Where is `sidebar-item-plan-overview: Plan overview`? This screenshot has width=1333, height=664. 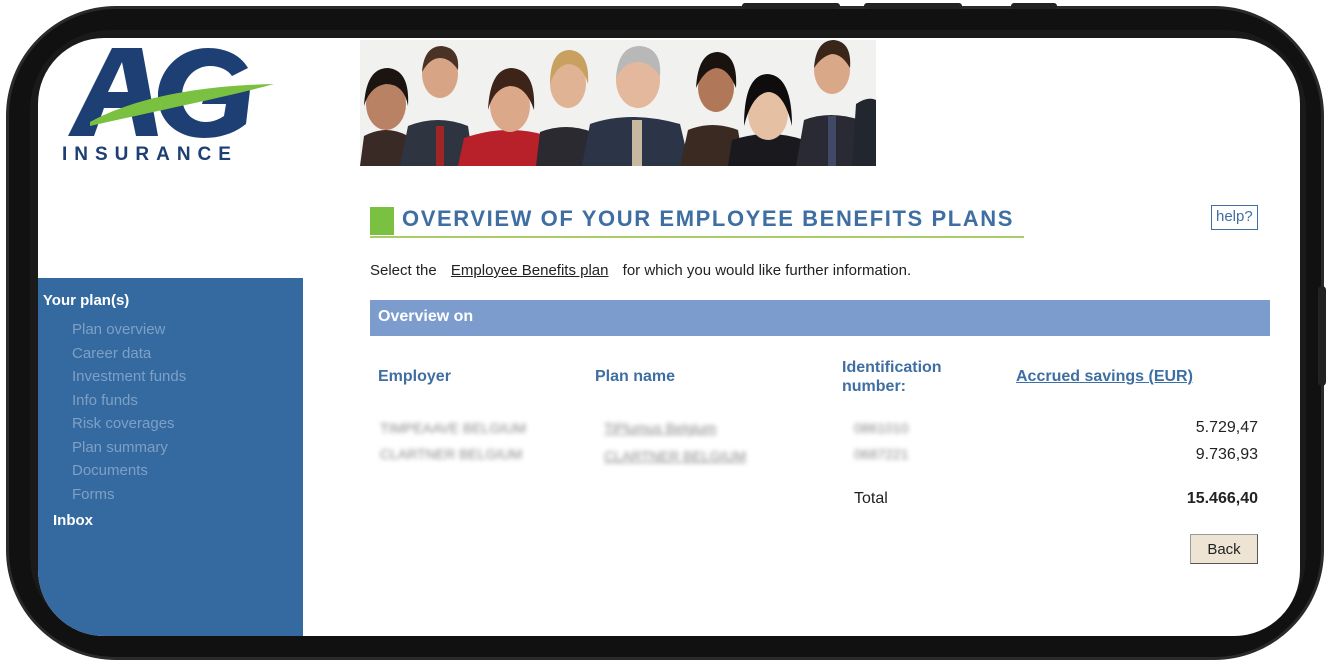 sidebar-item-plan-overview: Plan overview is located at coordinates (129, 330).